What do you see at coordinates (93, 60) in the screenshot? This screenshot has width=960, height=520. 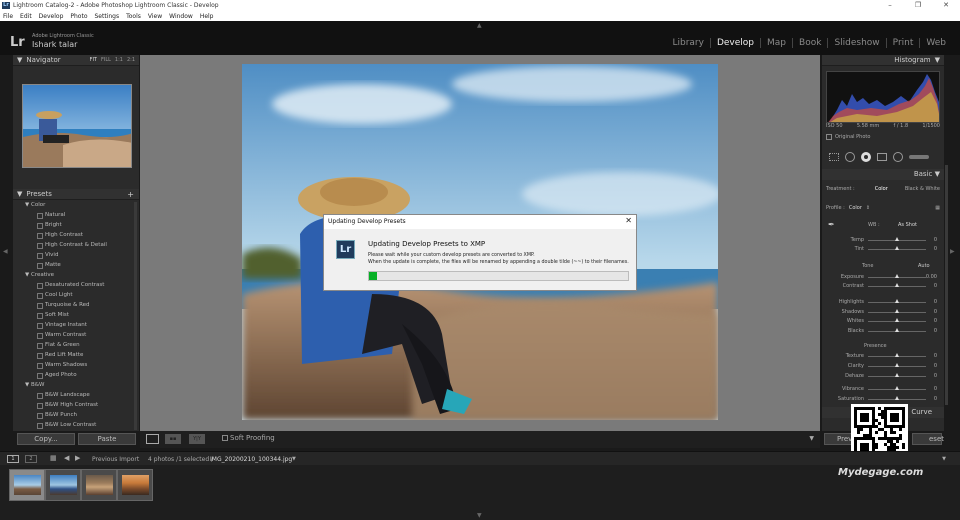 I see `zoom-fit: FIT` at bounding box center [93, 60].